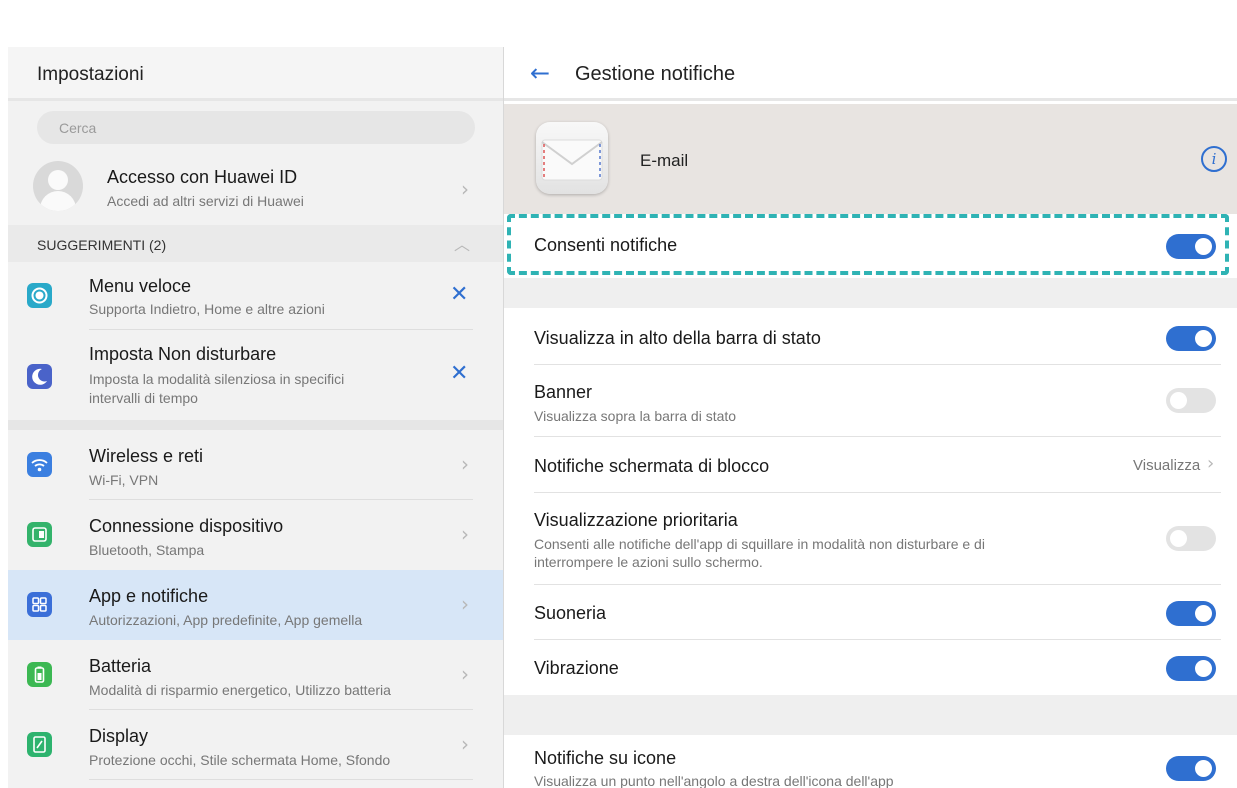 The height and width of the screenshot is (788, 1237). What do you see at coordinates (870, 159) in the screenshot?
I see `app-info-header: E-mail i` at bounding box center [870, 159].